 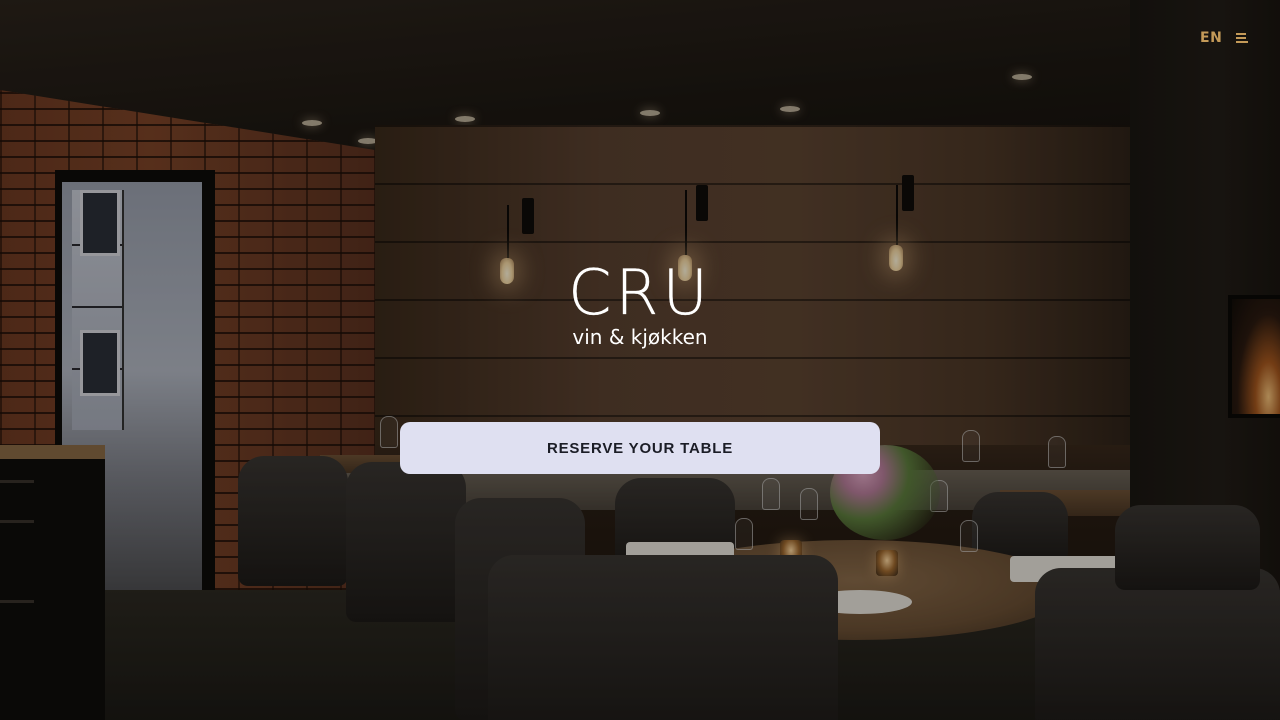 I want to click on logo-title: CRU, so click(x=640, y=292).